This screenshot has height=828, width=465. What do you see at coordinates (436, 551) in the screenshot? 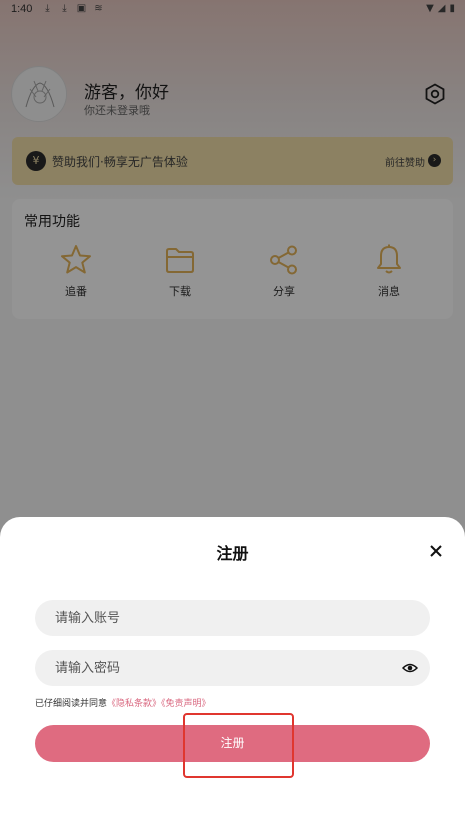
I see `close-icon` at bounding box center [436, 551].